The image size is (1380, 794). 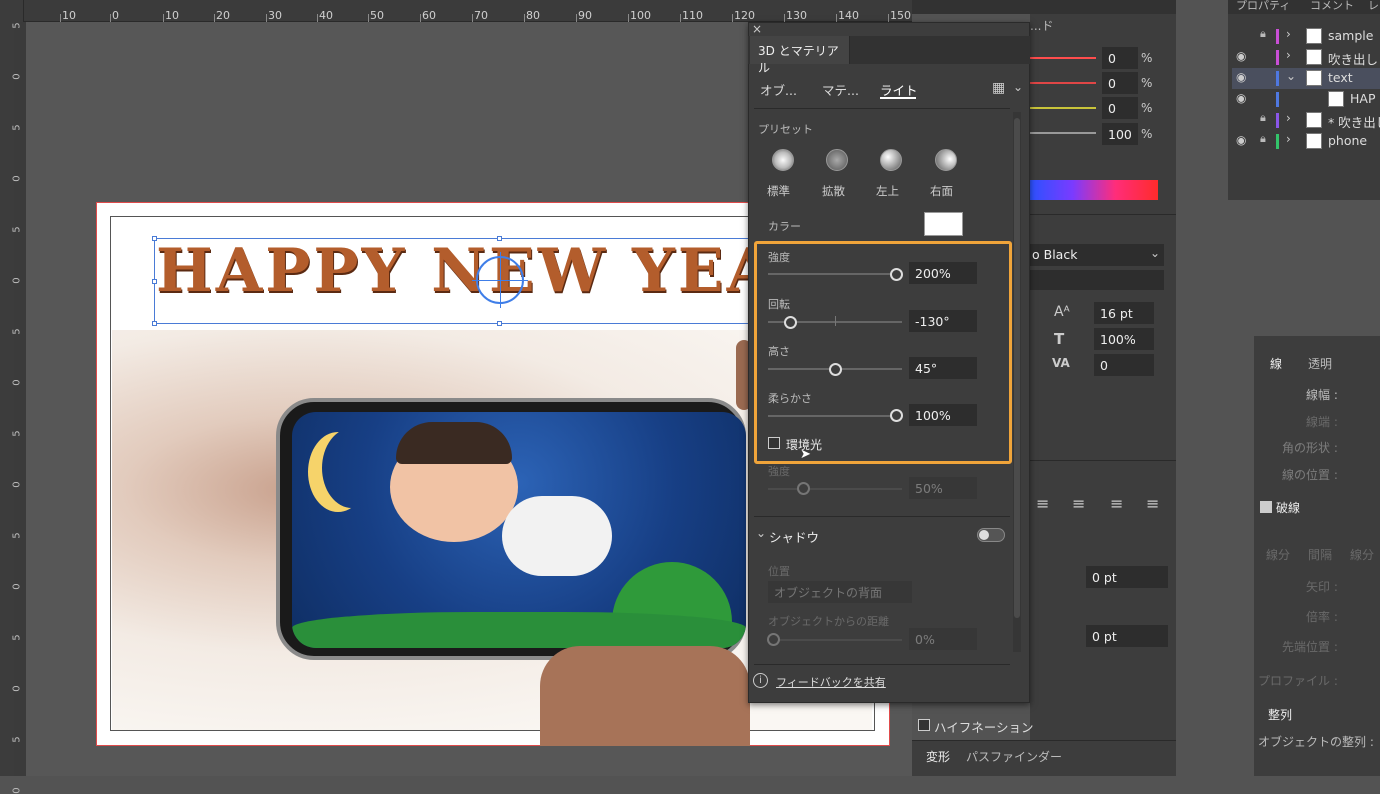 What do you see at coordinates (1014, 756) in the screenshot?
I see `tab-pathfinder: パスファインダー` at bounding box center [1014, 756].